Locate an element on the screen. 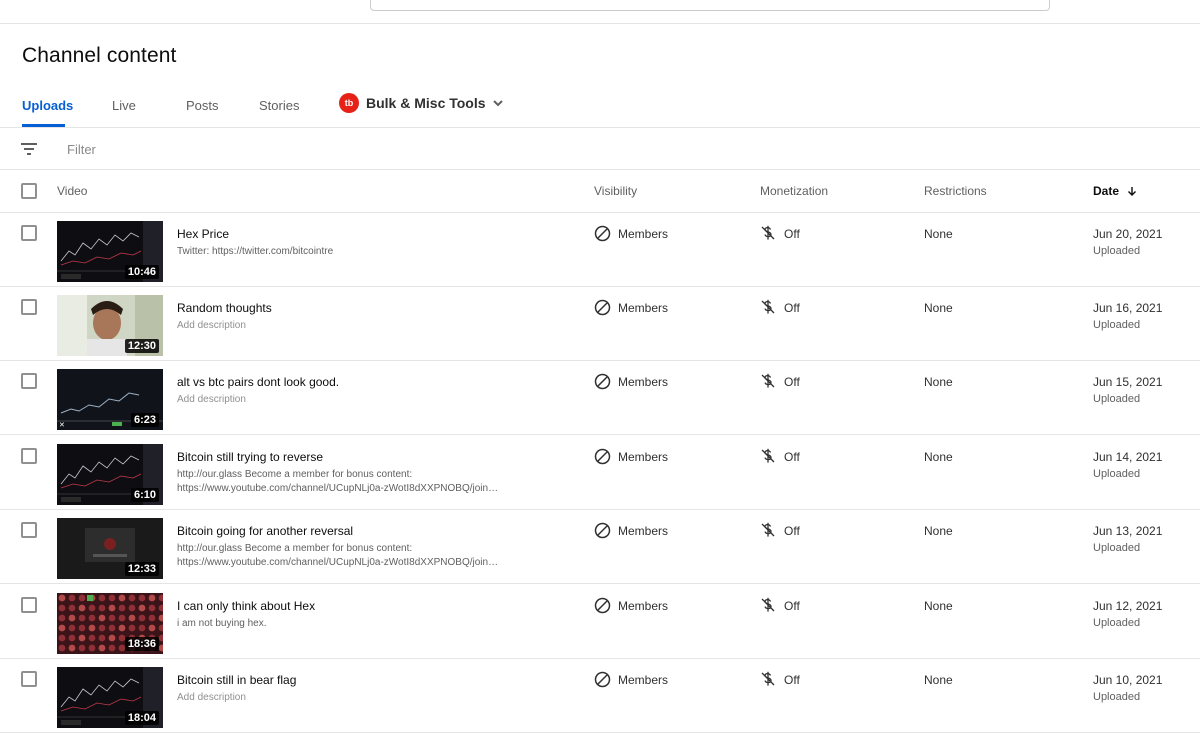 The height and width of the screenshot is (733, 1200). column-header-visibility: Visibility is located at coordinates (615, 191).